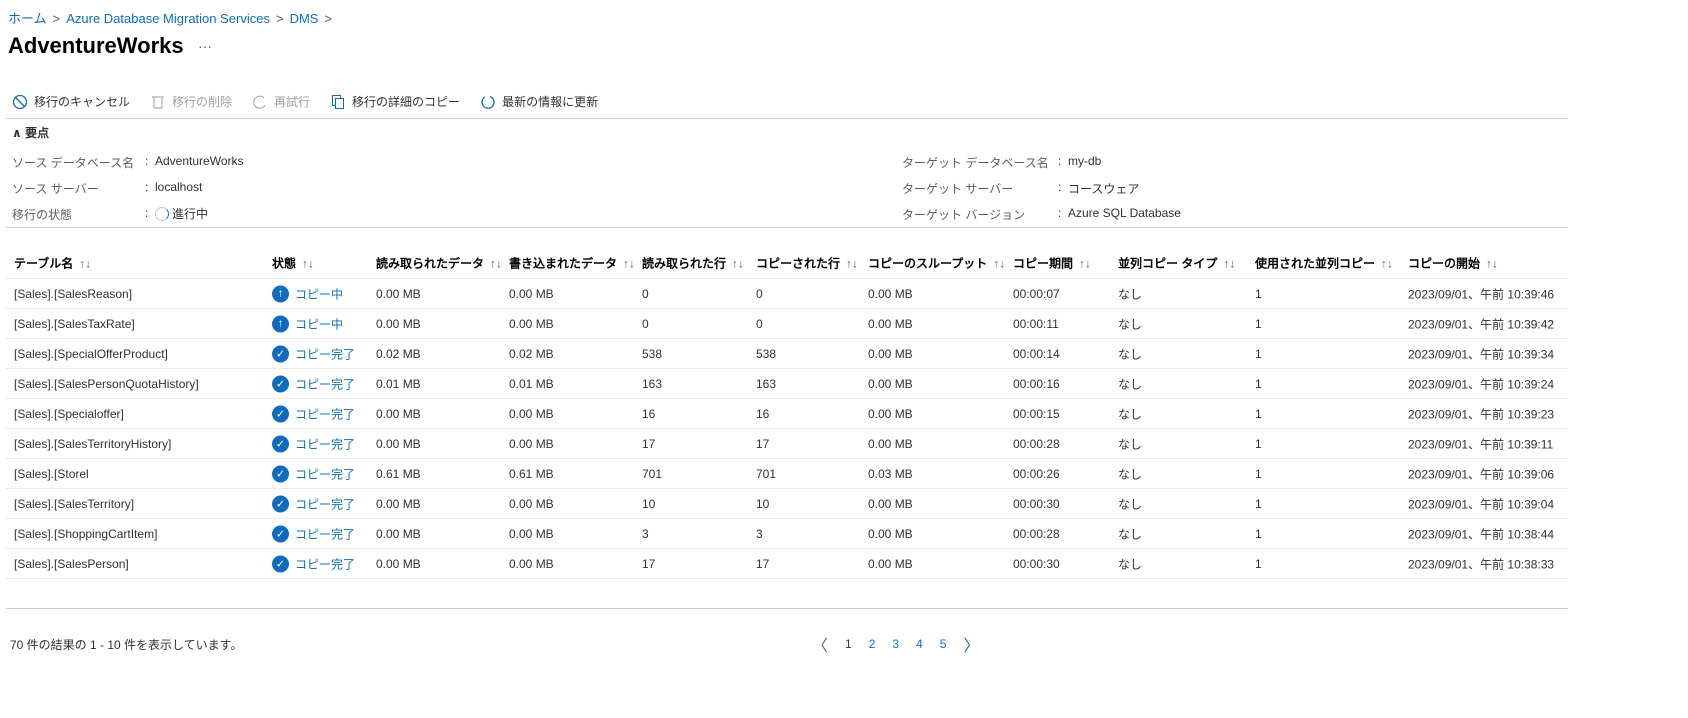 Image resolution: width=1688 pixels, height=718 pixels. I want to click on delete-migration-button: 移行の削除, so click(191, 101).